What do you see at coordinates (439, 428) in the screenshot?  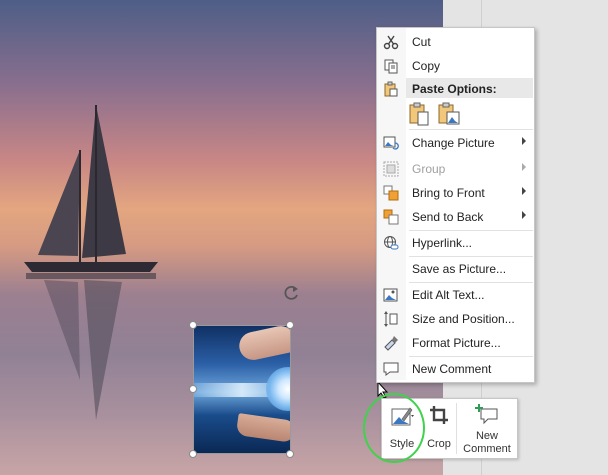 I see `crop-button: Crop` at bounding box center [439, 428].